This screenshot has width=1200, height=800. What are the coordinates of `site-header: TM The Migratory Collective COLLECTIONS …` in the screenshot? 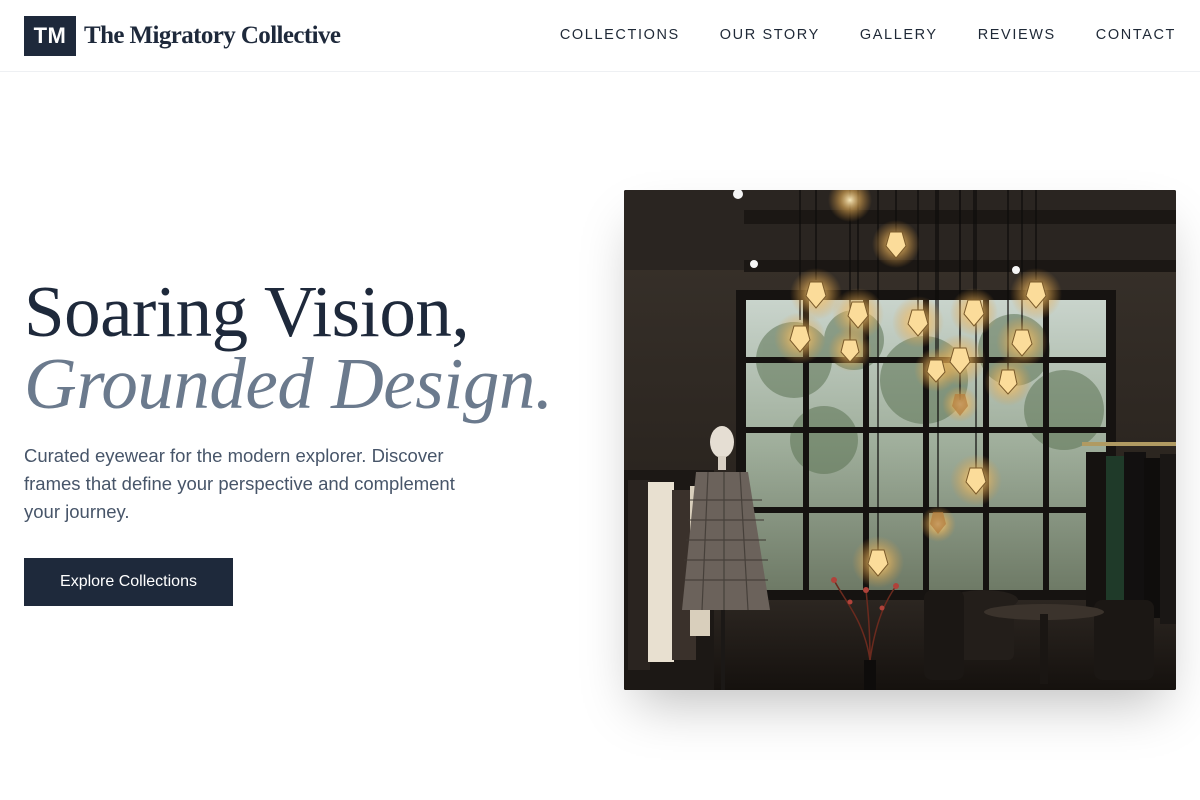 It's located at (600, 36).